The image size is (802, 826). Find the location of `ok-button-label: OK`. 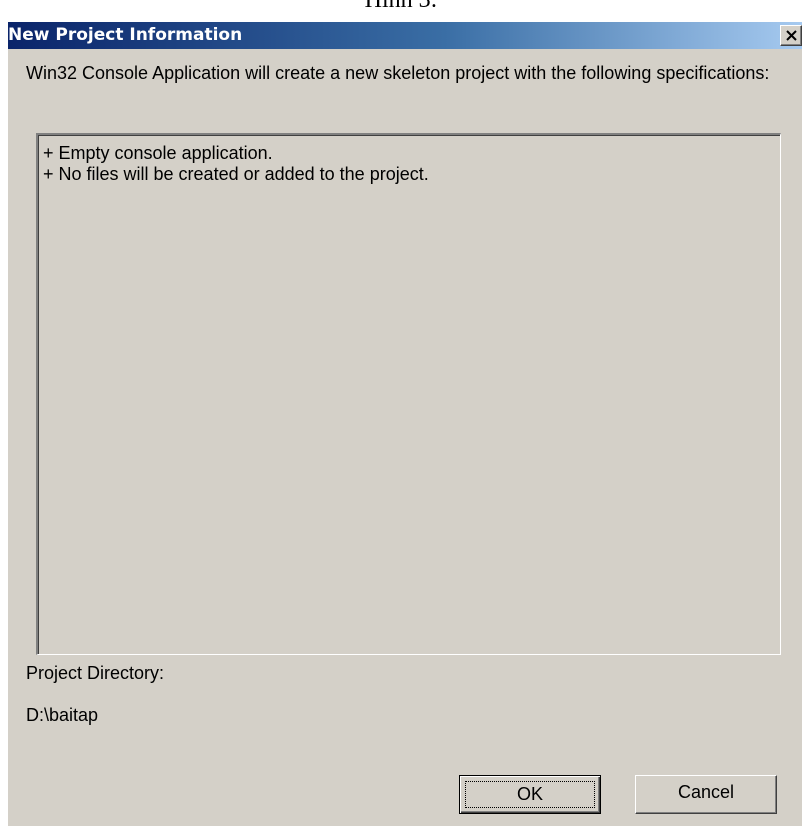

ok-button-label: OK is located at coordinates (530, 794).